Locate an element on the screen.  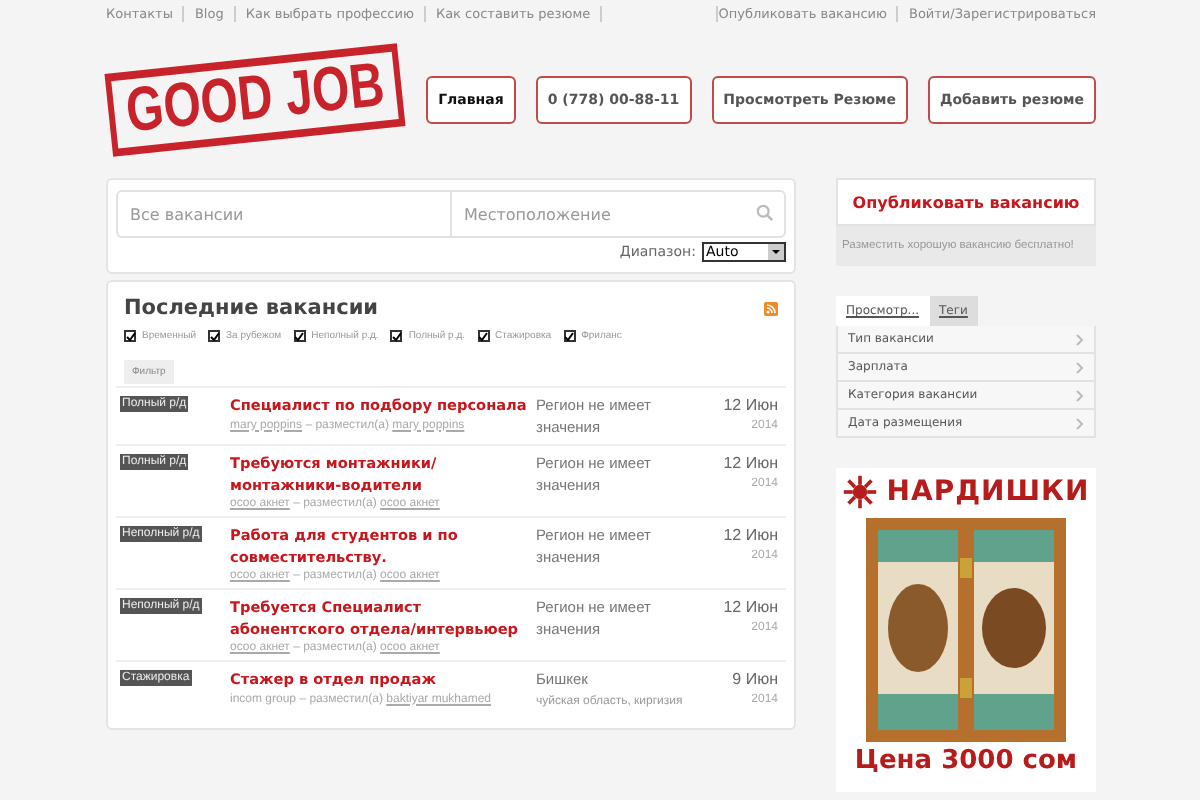
ad-banner: НАРДИШКИ Цена 3000 сом is located at coordinates (966, 630).